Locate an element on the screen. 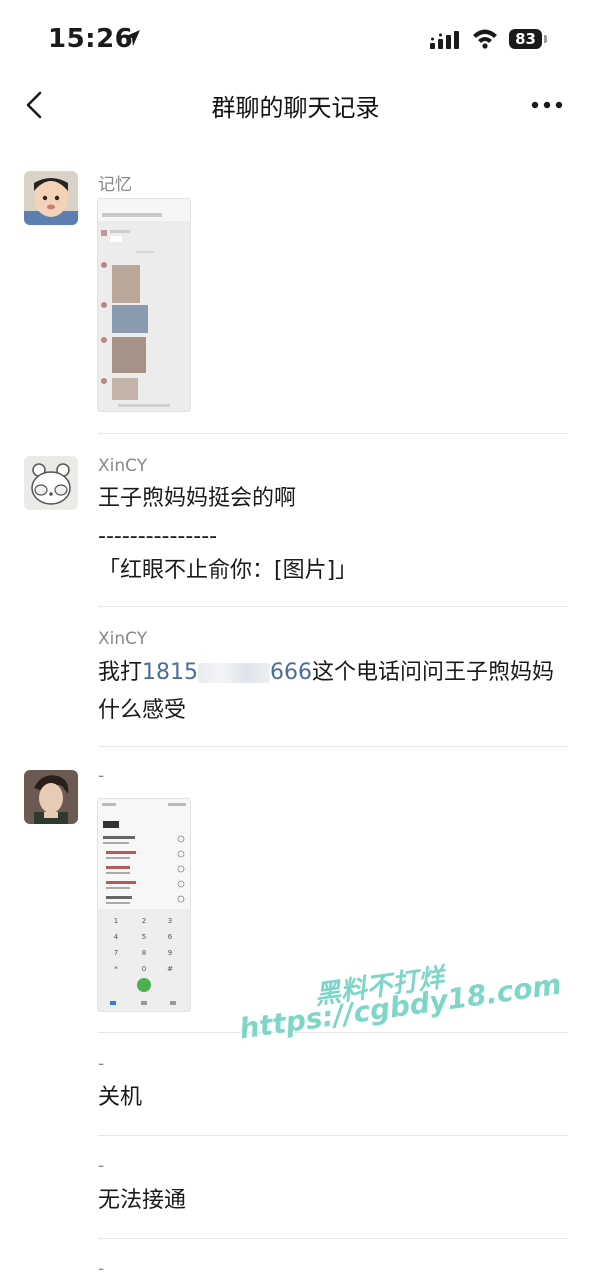  nav-bar: 群聊的聊天记录 is located at coordinates (295, 104).